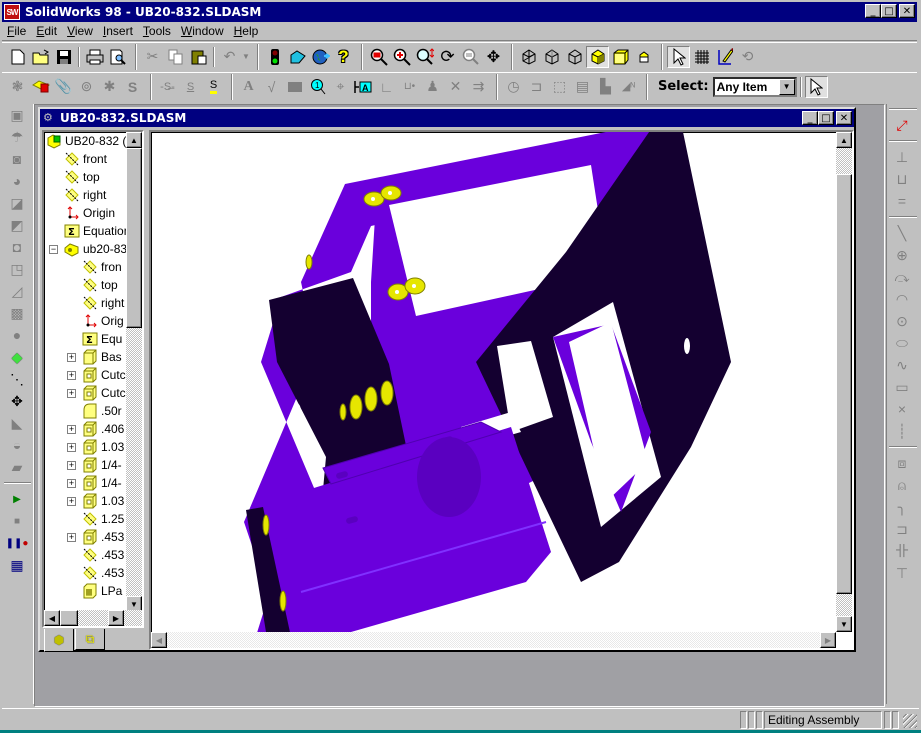  What do you see at coordinates (59, 640) in the screenshot?
I see `tab-feature-manager: ⬢` at bounding box center [59, 640].